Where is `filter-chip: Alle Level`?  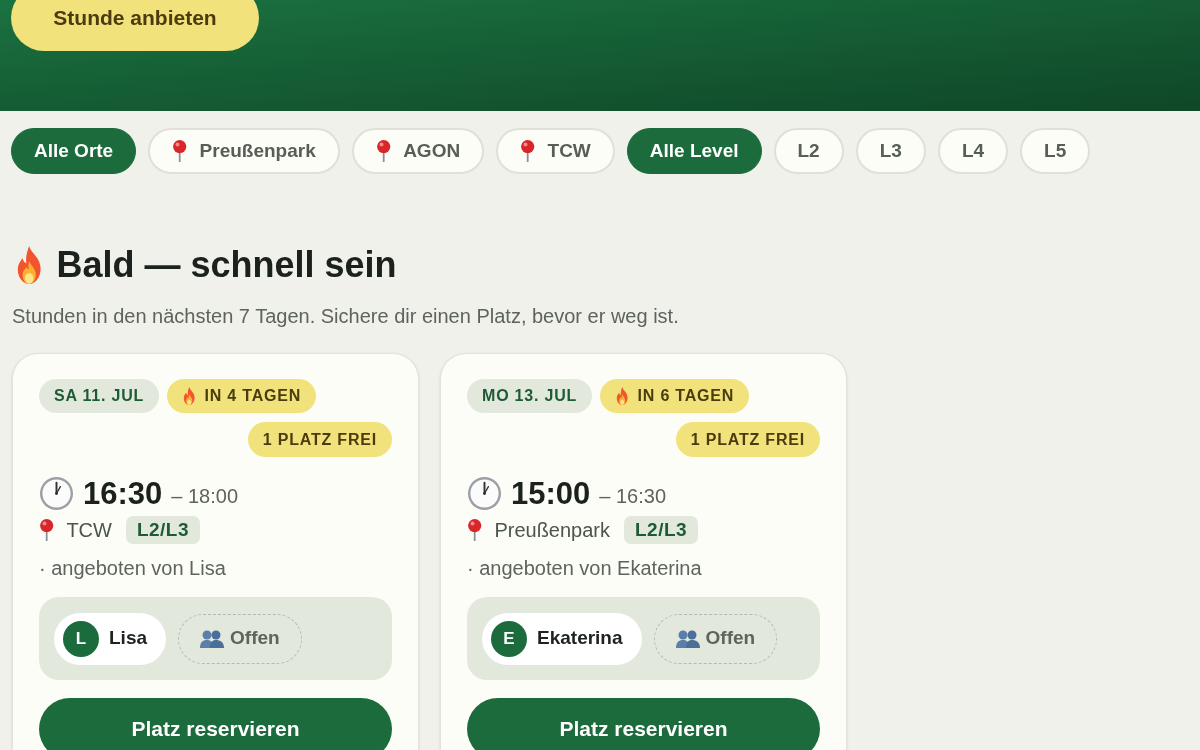
filter-chip: Alle Level is located at coordinates (694, 151).